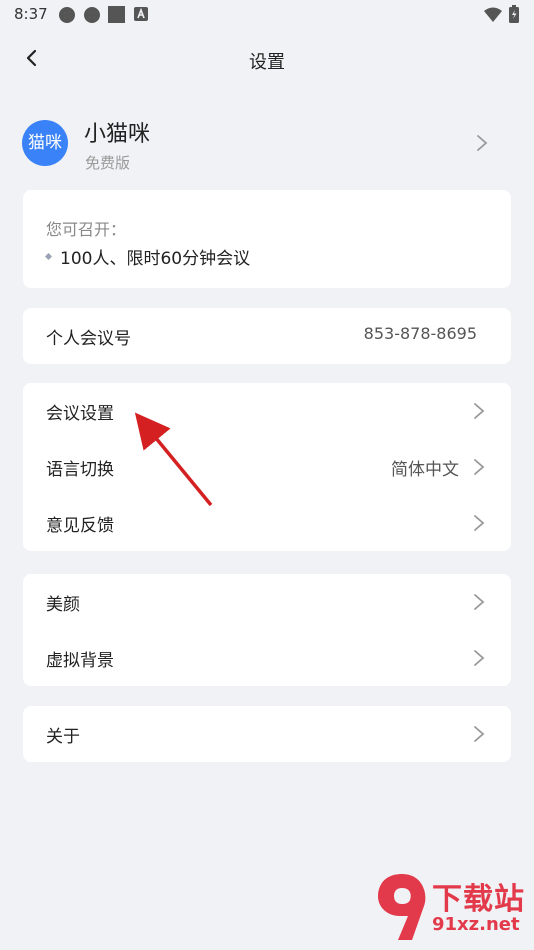 This screenshot has width=534, height=950. Describe the element at coordinates (63, 737) in the screenshot. I see `about-label: 关于` at that location.